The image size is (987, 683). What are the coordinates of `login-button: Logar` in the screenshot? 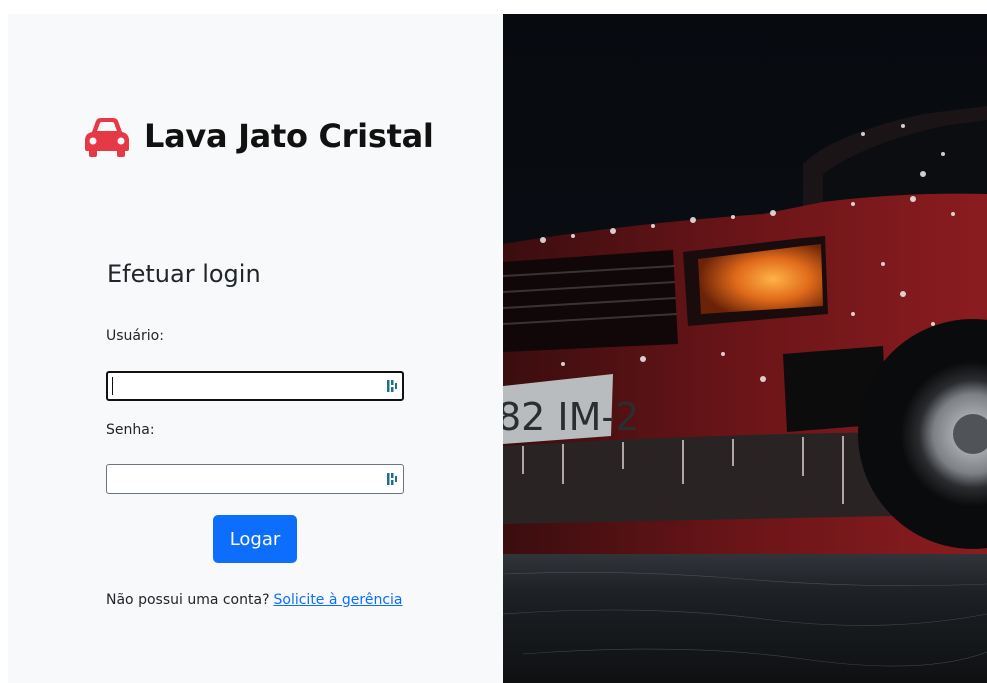 It's located at (255, 539).